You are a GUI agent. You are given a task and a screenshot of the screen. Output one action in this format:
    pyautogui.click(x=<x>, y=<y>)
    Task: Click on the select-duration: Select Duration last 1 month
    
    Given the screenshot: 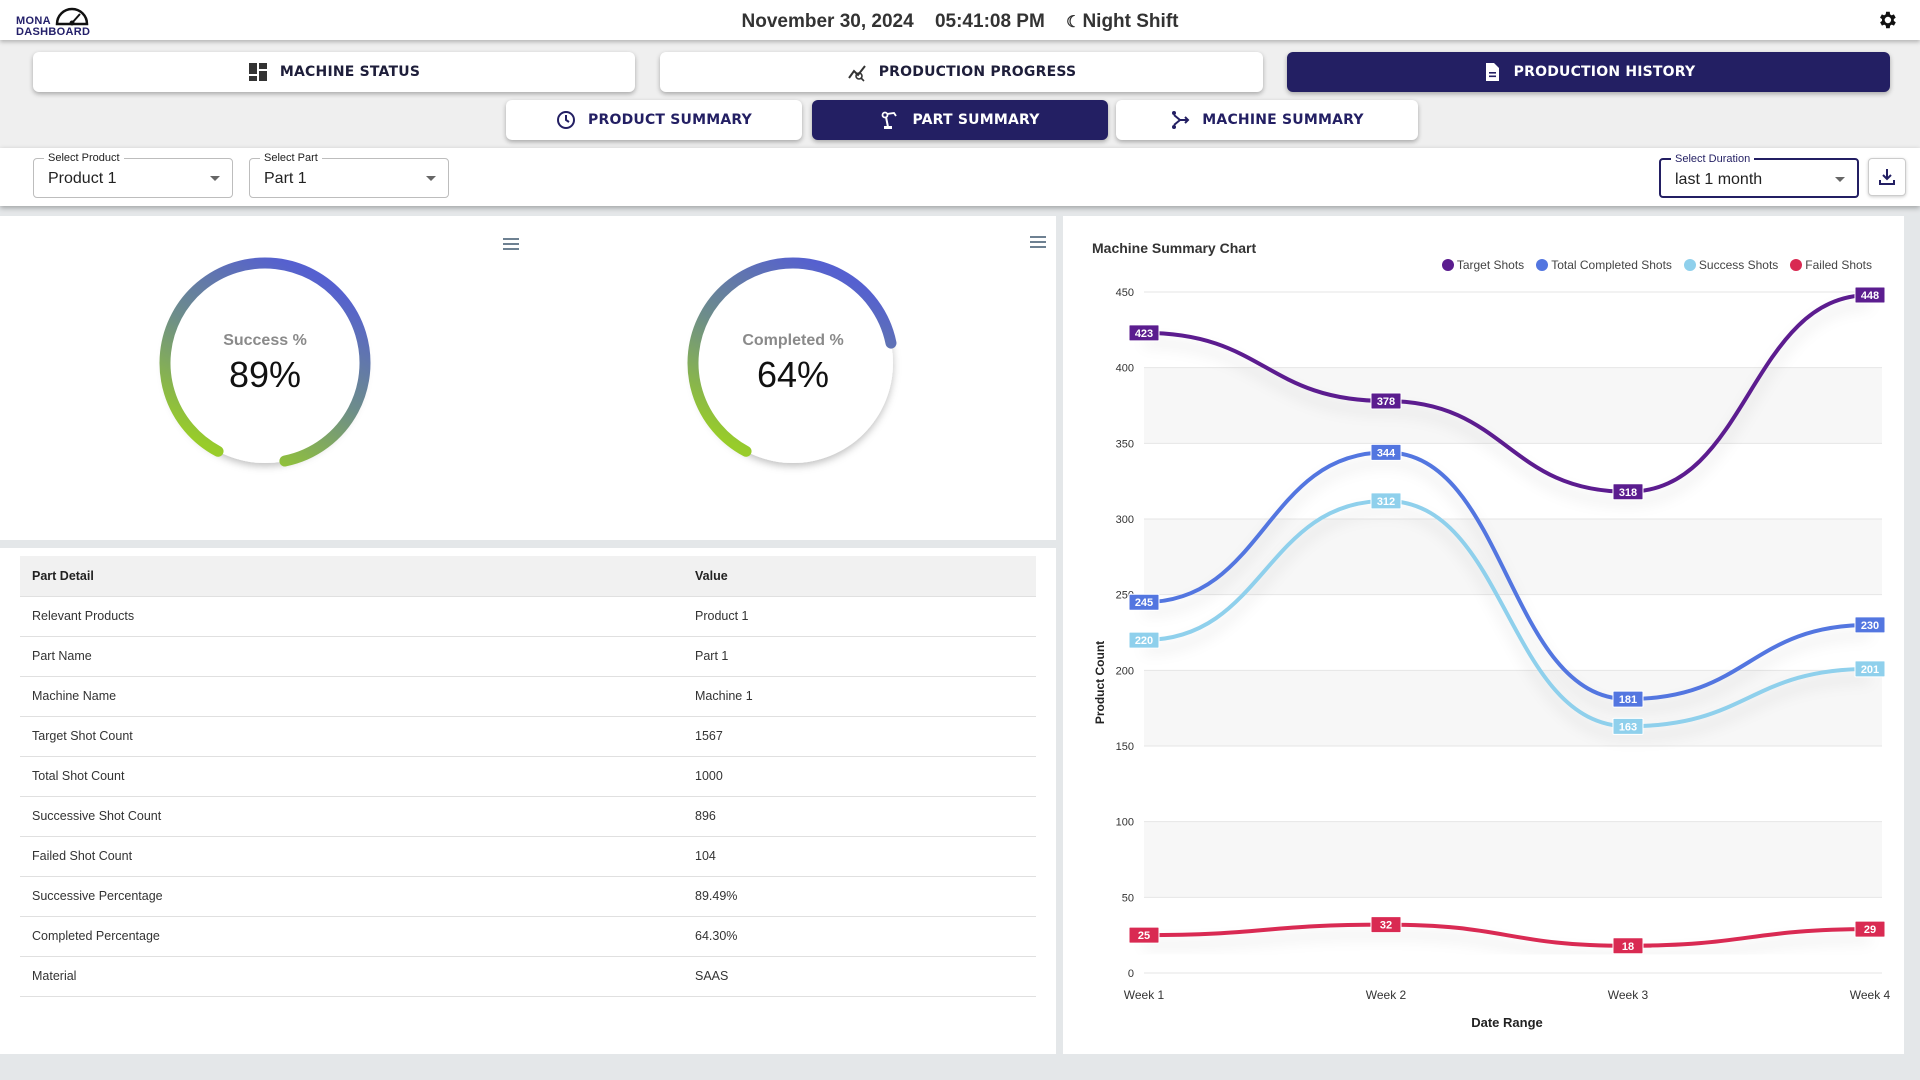 What is the action you would take?
    pyautogui.click(x=1759, y=175)
    